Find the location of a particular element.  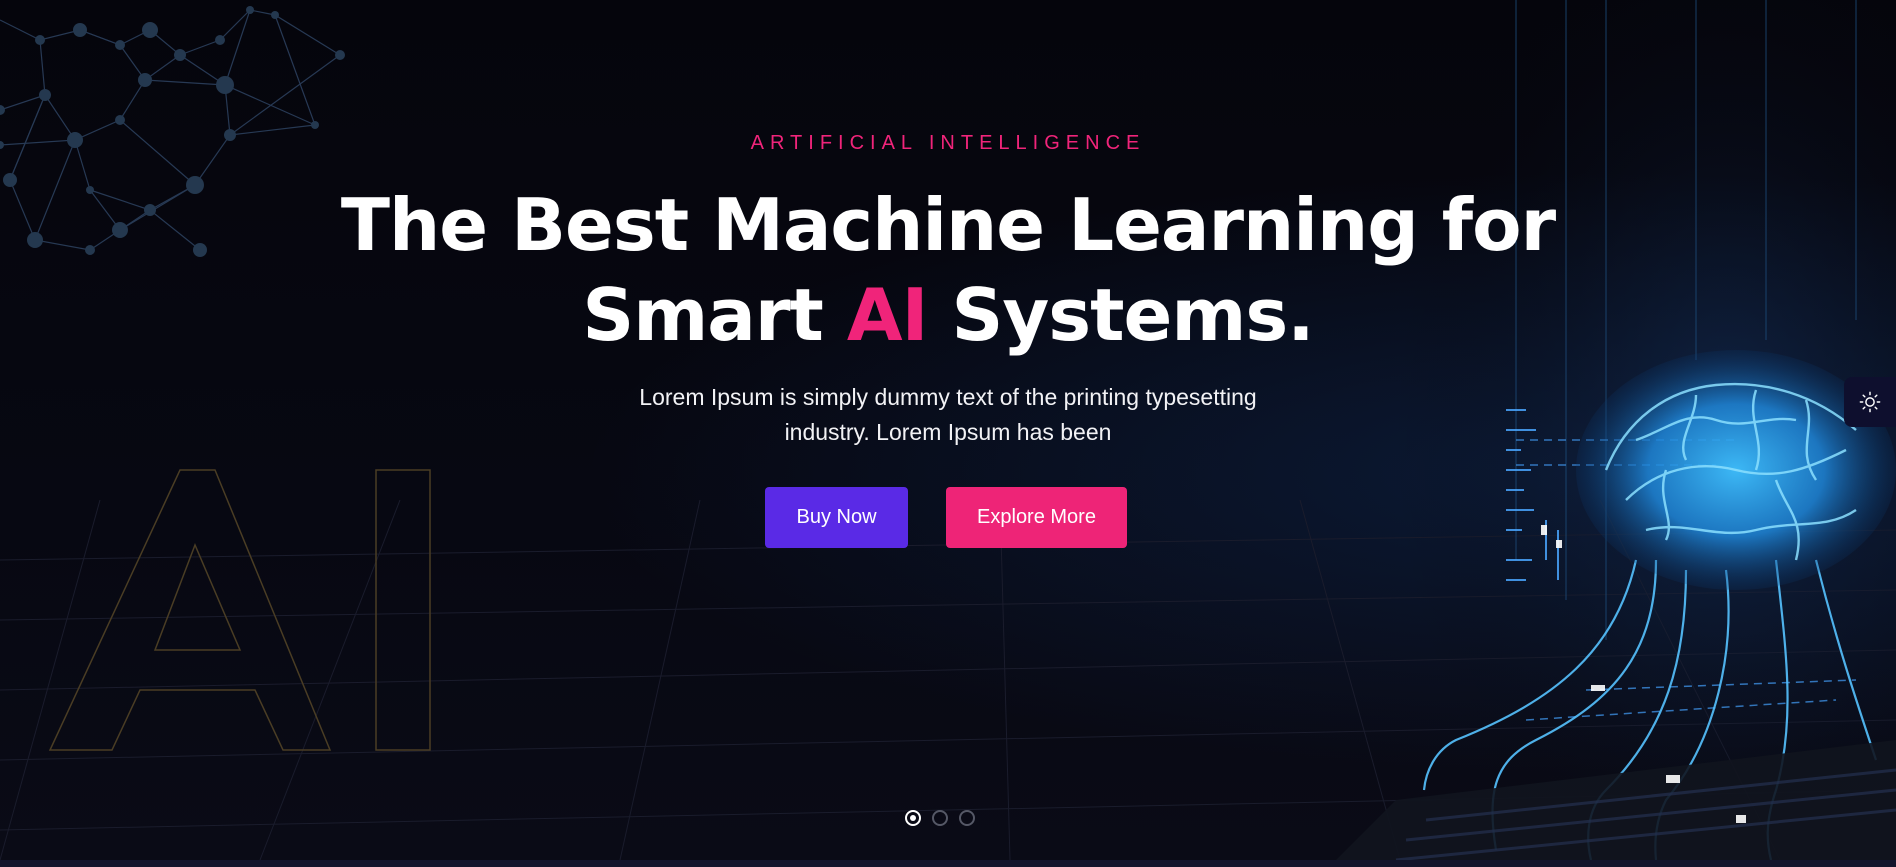

sun-icon is located at coordinates (1870, 402).